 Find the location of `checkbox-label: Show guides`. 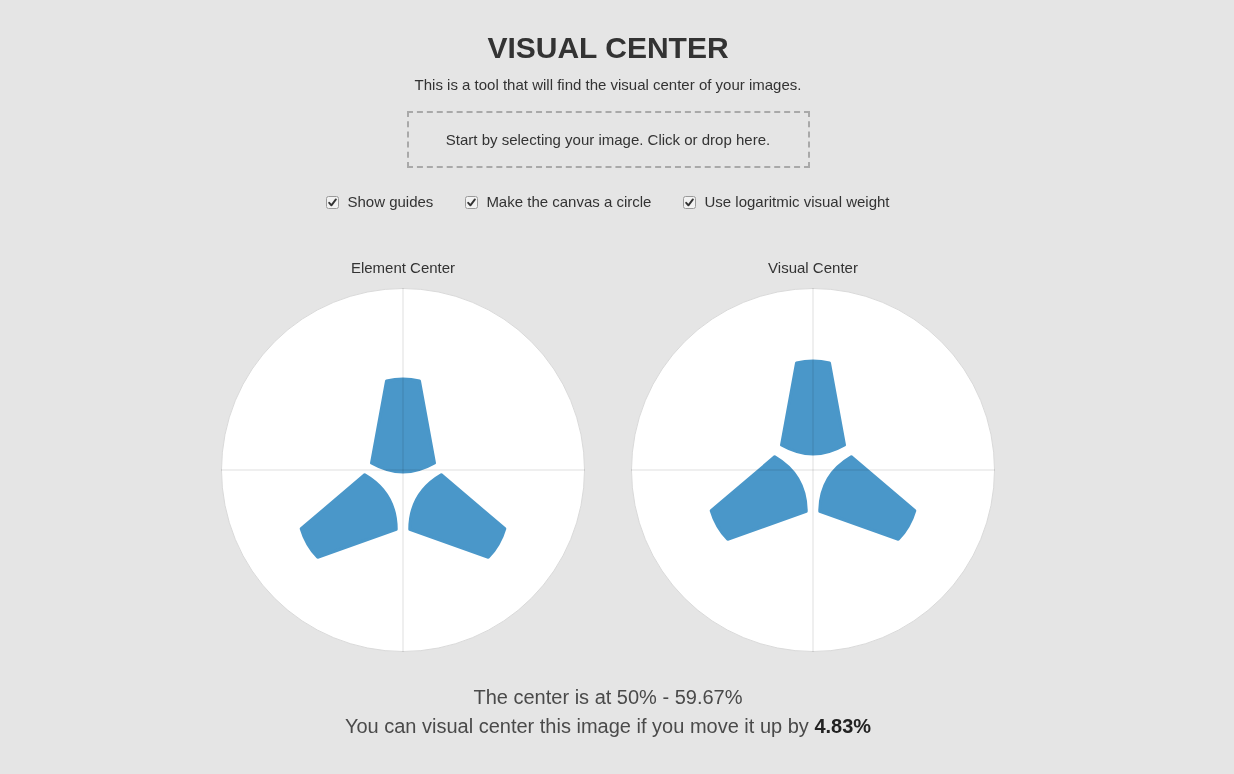

checkbox-label: Show guides is located at coordinates (390, 202).